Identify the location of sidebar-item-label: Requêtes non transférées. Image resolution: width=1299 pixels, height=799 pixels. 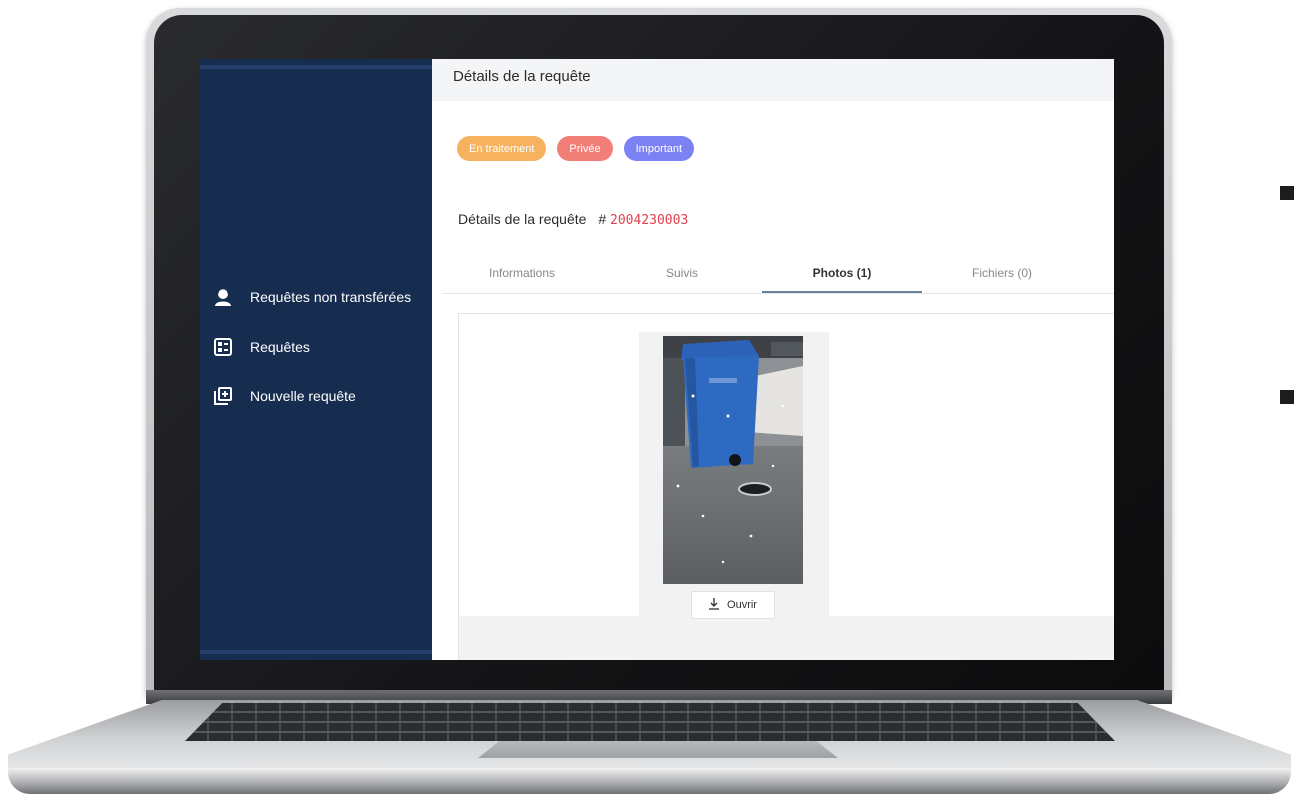
(331, 297).